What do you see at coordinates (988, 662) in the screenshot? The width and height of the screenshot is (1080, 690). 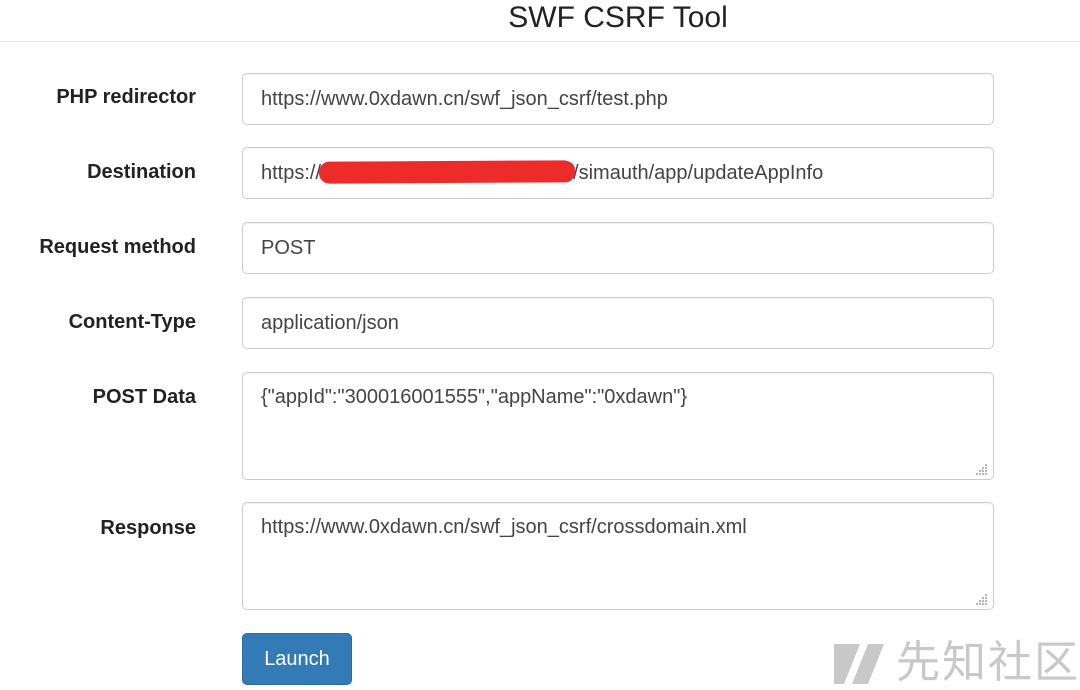 I see `watermark-text: 先知社区` at bounding box center [988, 662].